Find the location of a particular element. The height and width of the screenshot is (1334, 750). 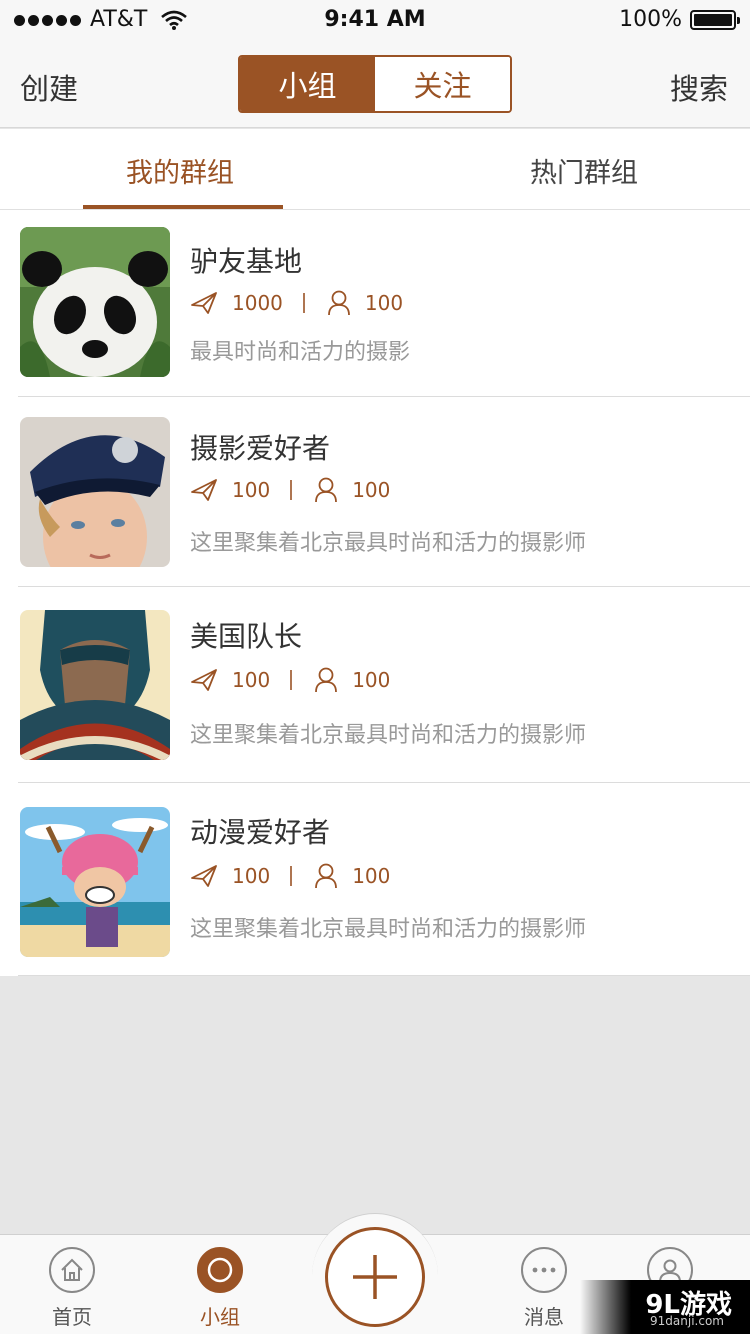

group-title: 美国队长 is located at coordinates (246, 636).